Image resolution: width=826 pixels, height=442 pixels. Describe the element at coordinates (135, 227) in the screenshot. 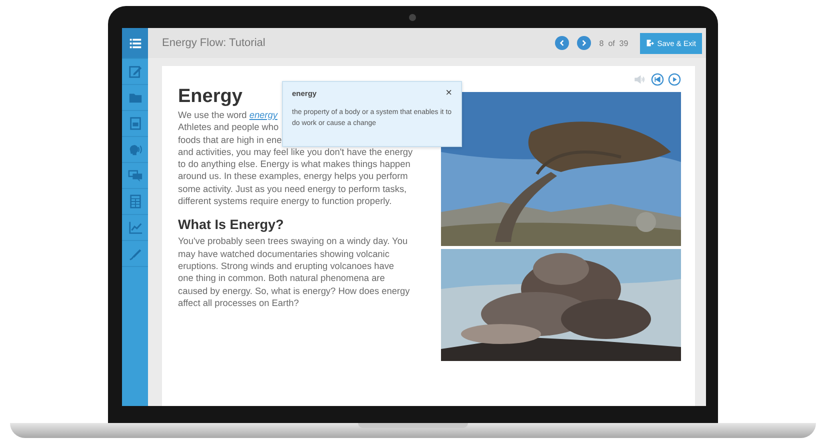

I see `line-chart-icon` at that location.